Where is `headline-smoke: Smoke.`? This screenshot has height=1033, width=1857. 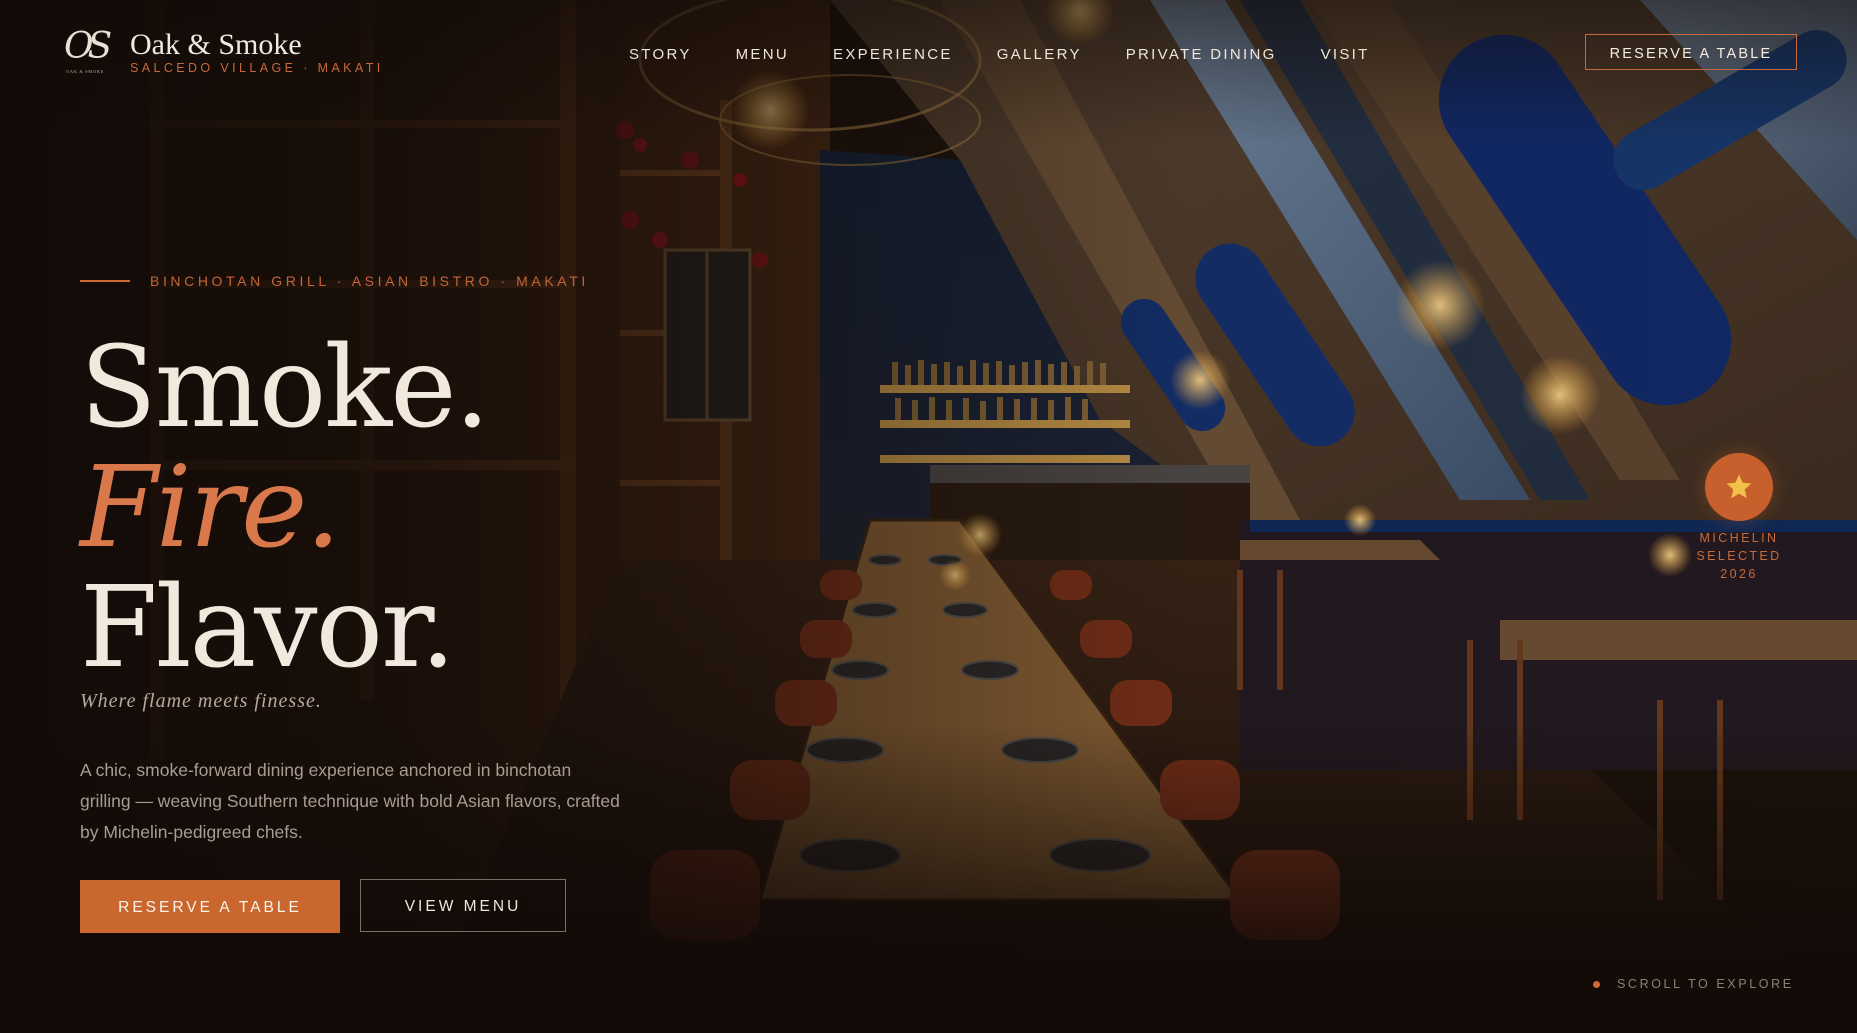
headline-smoke: Smoke. is located at coordinates (285, 388).